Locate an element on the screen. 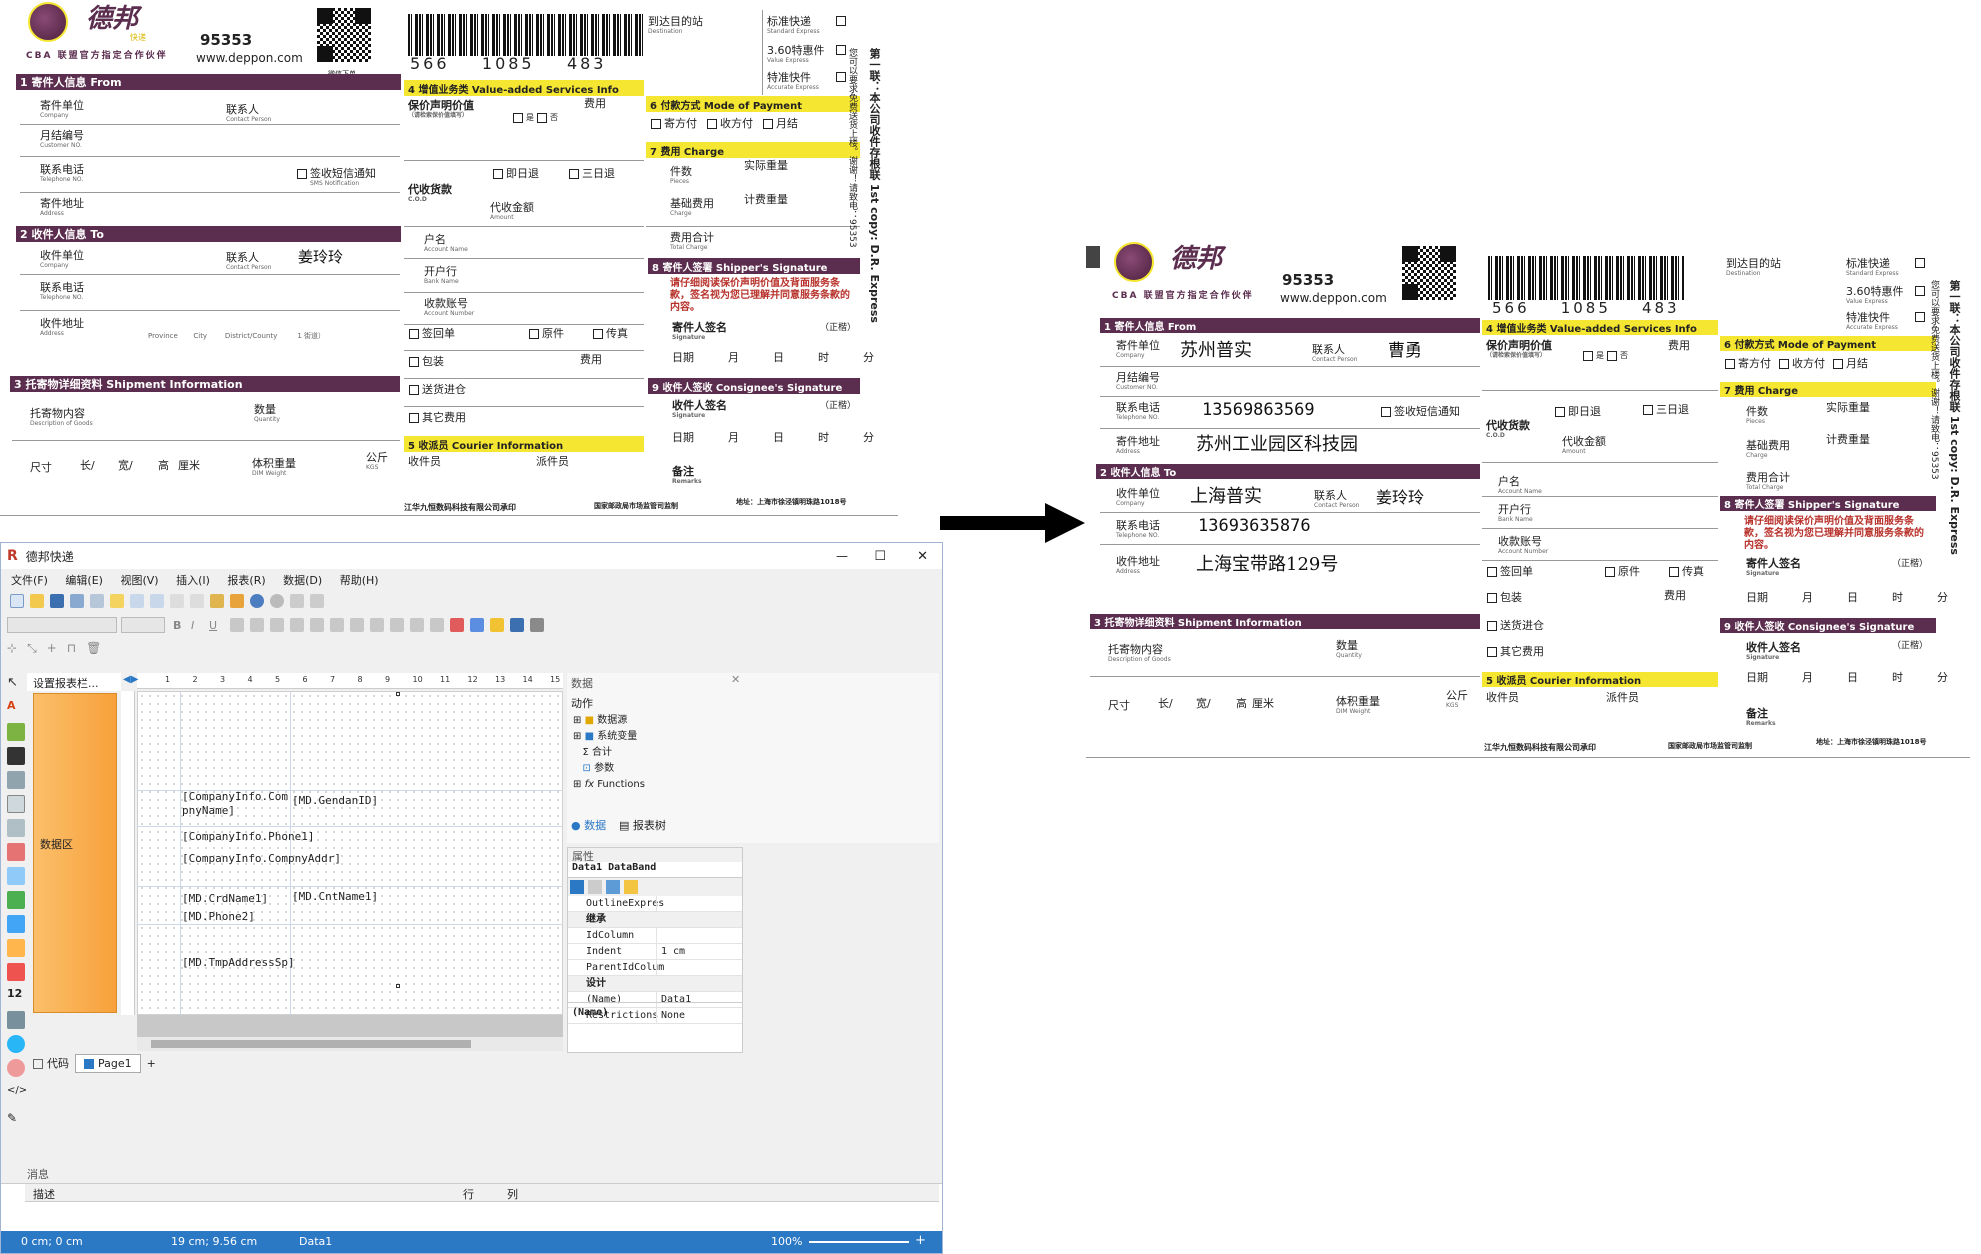 The width and height of the screenshot is (1981, 1254). menu-report: 报表(R) is located at coordinates (246, 580).